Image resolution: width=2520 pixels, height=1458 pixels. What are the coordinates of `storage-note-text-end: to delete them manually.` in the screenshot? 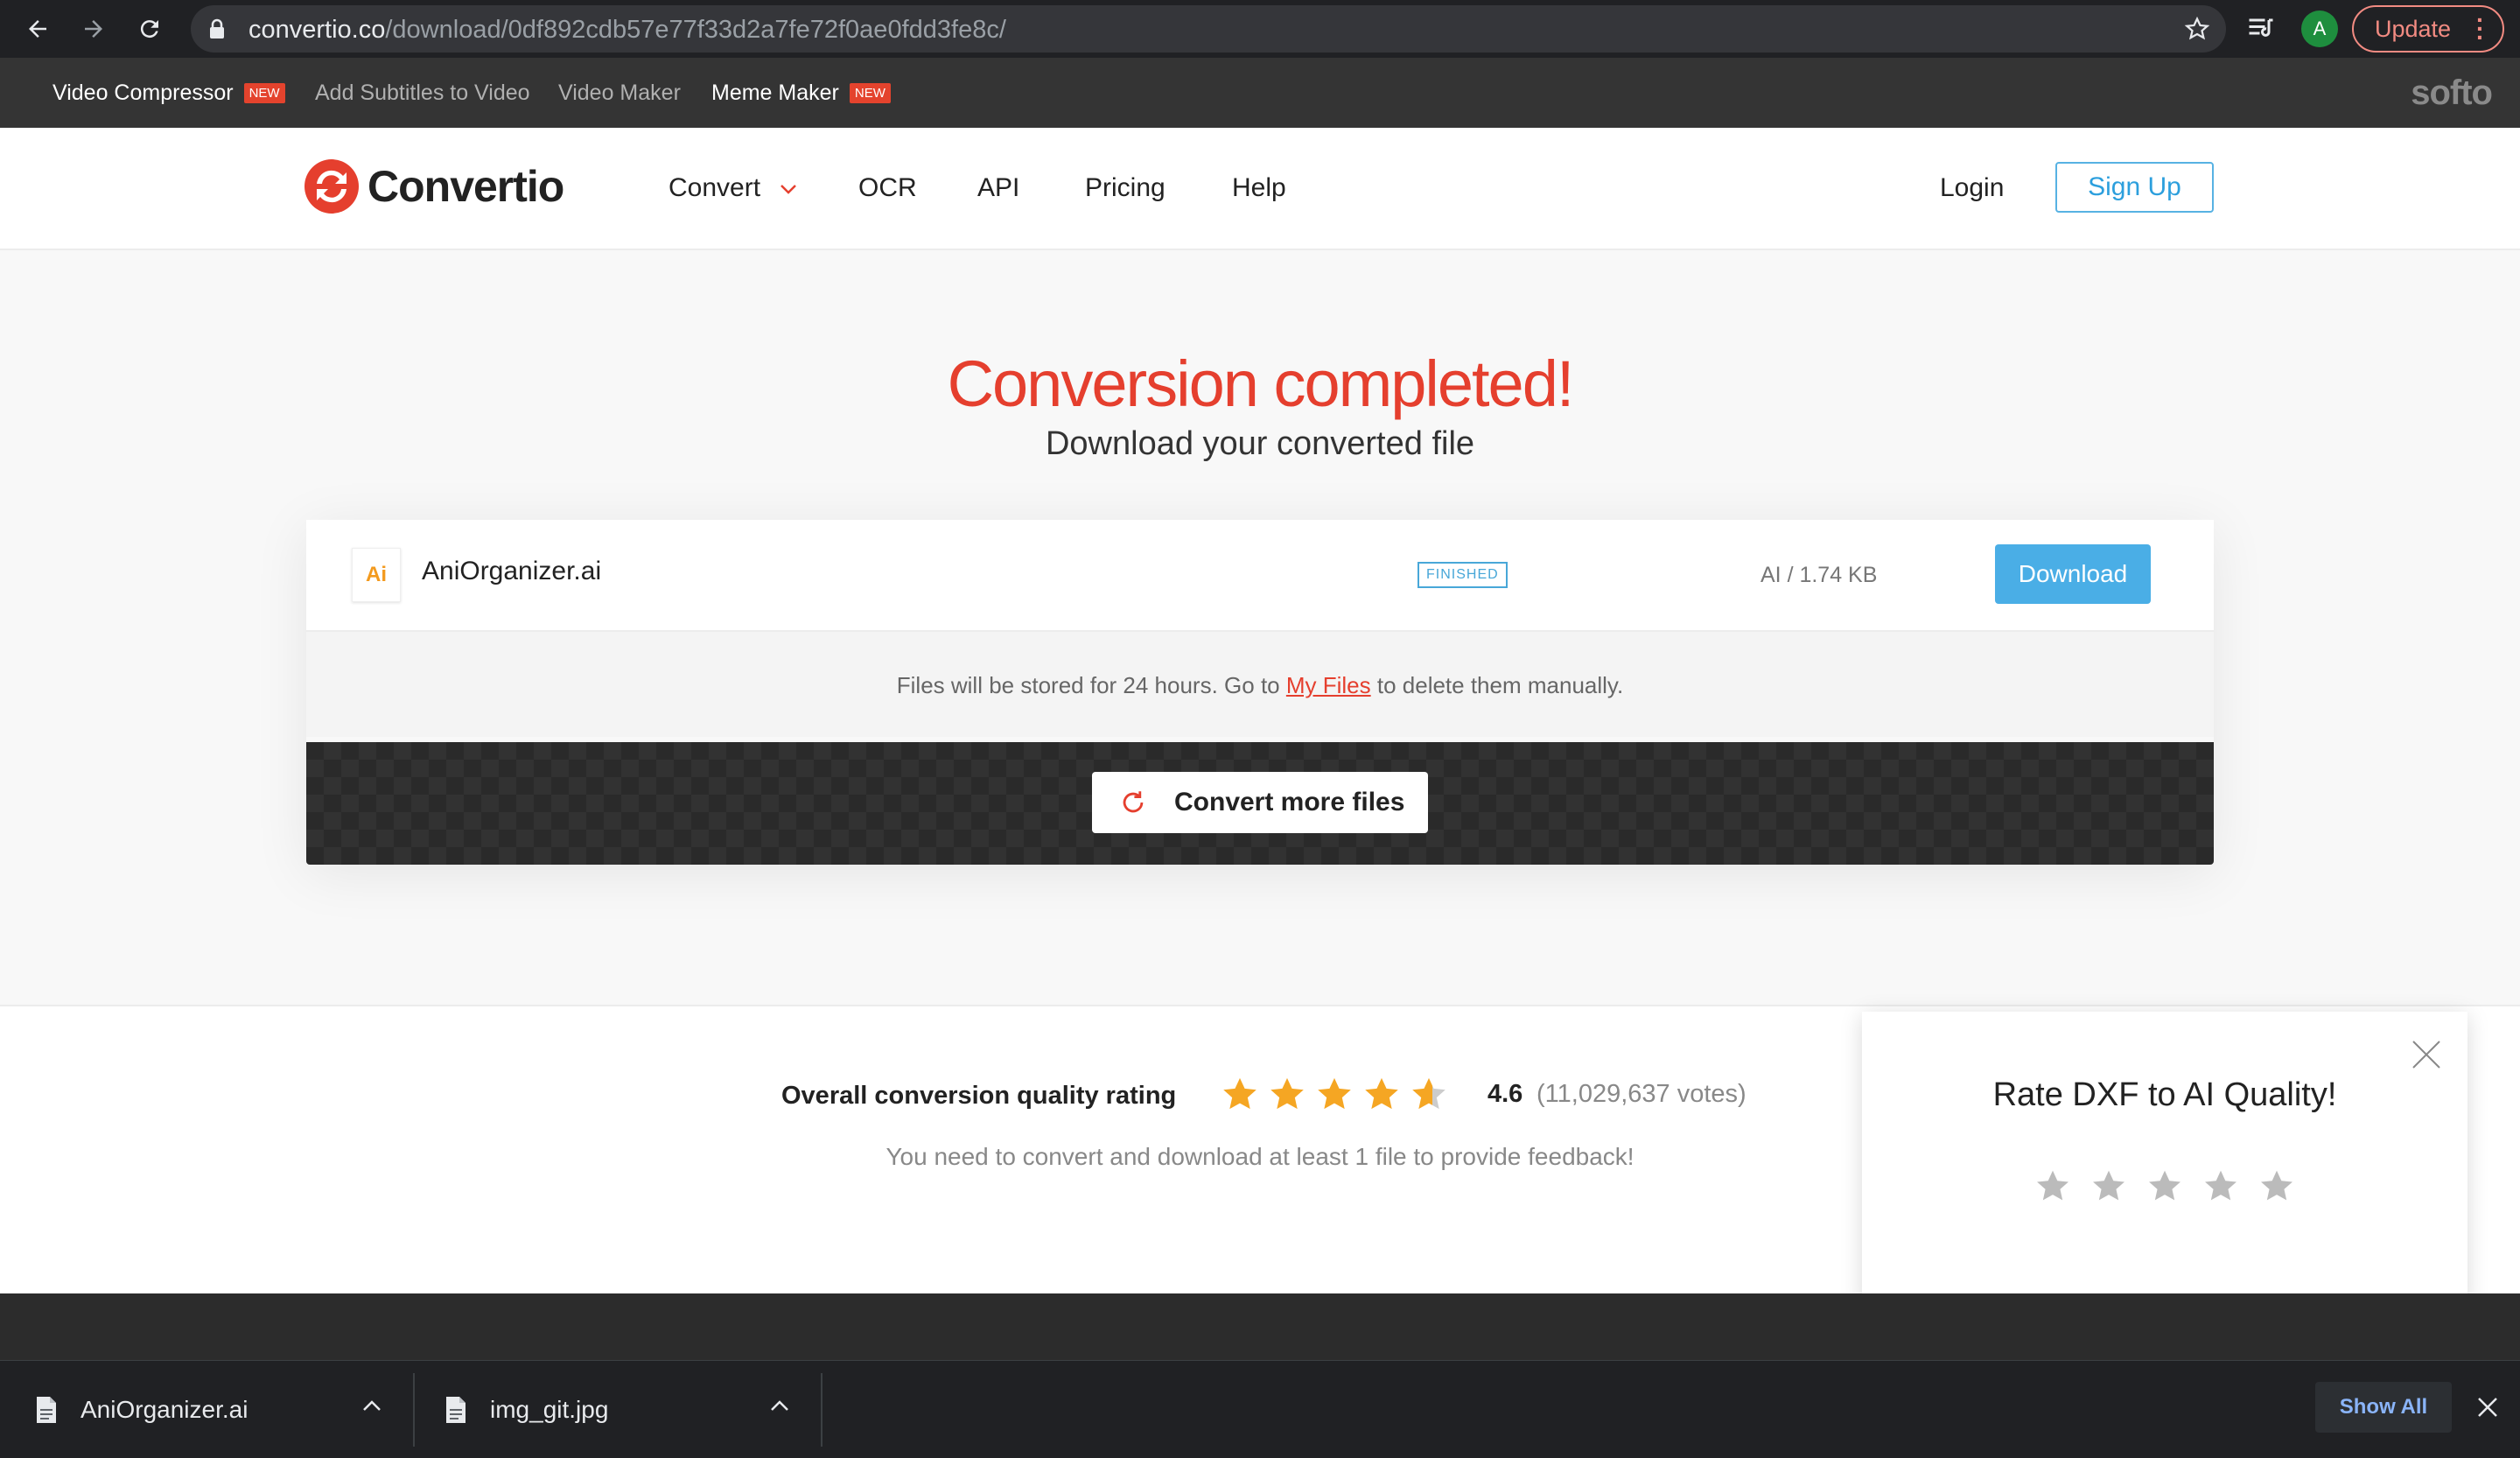 It's located at (1497, 685).